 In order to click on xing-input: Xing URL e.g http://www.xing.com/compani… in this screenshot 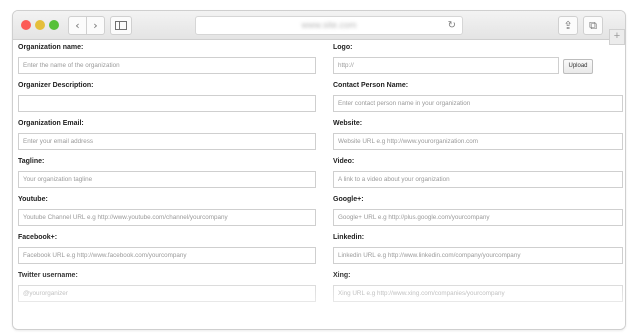, I will do `click(478, 293)`.